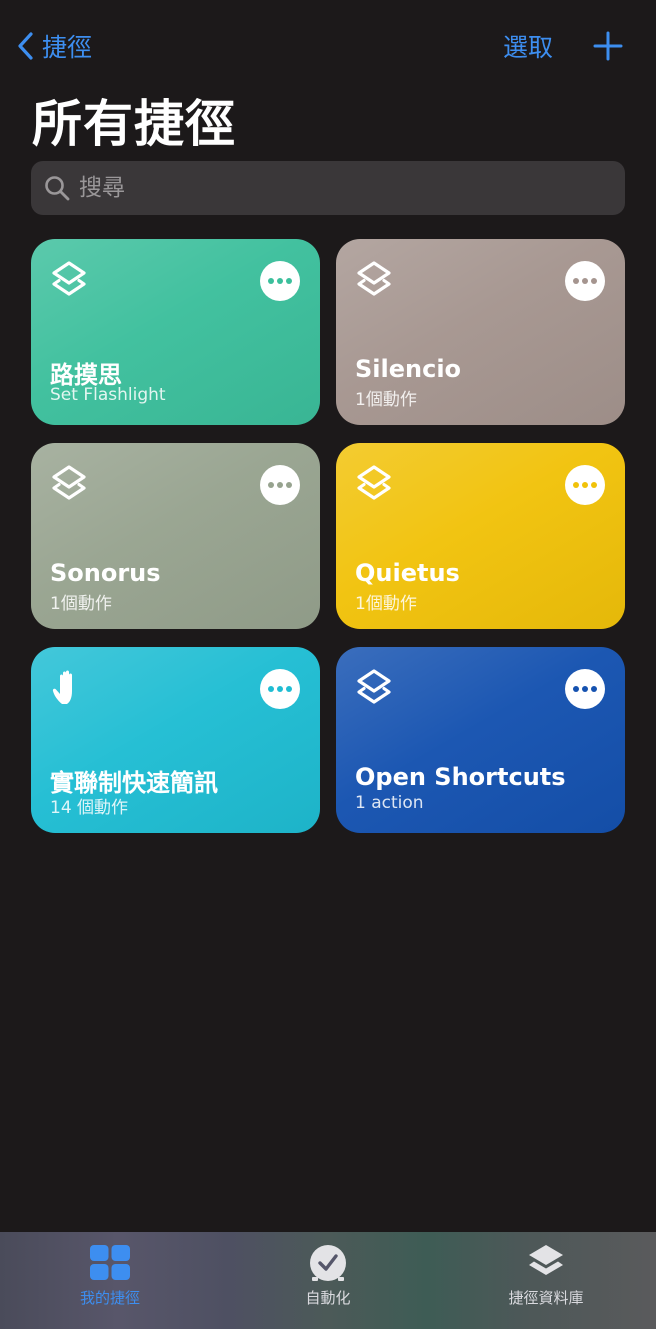 This screenshot has width=656, height=1329. Describe the element at coordinates (408, 369) in the screenshot. I see `shortcut-name: Silencio` at that location.